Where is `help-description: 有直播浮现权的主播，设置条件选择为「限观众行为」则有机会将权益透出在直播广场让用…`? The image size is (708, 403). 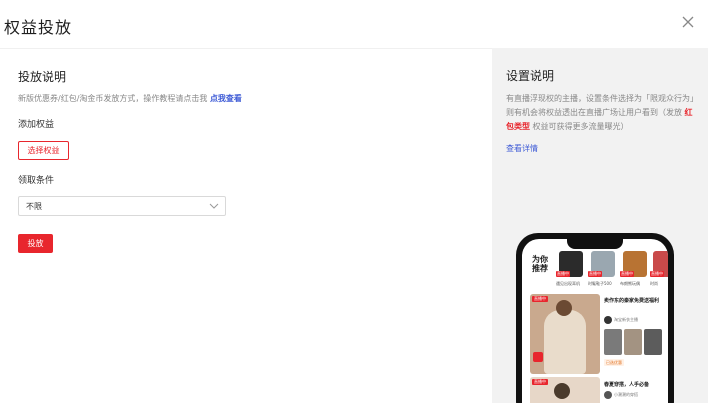 help-description: 有直播浮现权的主播，设置条件选择为「限观众行为」则有机会将权益透出在直播广场让用… is located at coordinates (601, 113).